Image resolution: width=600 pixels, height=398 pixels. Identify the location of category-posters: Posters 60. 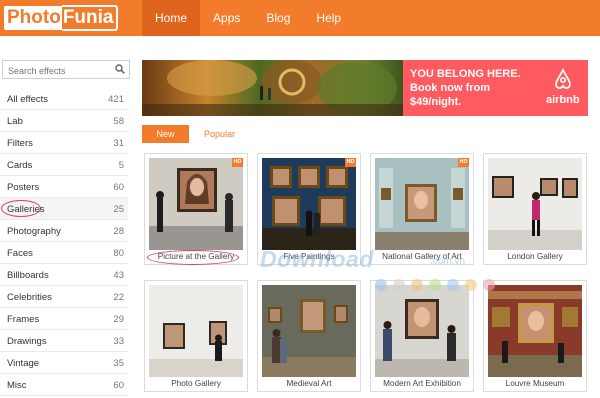
(64, 187).